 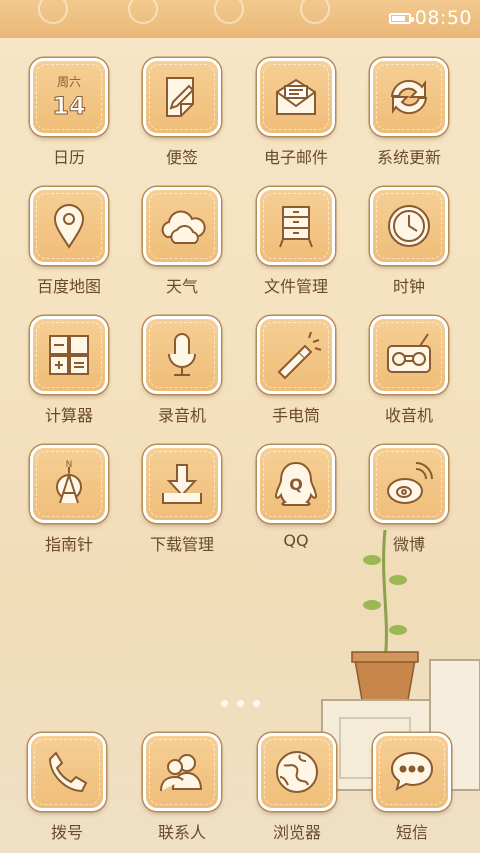 I want to click on note-icon, so click(x=182, y=97).